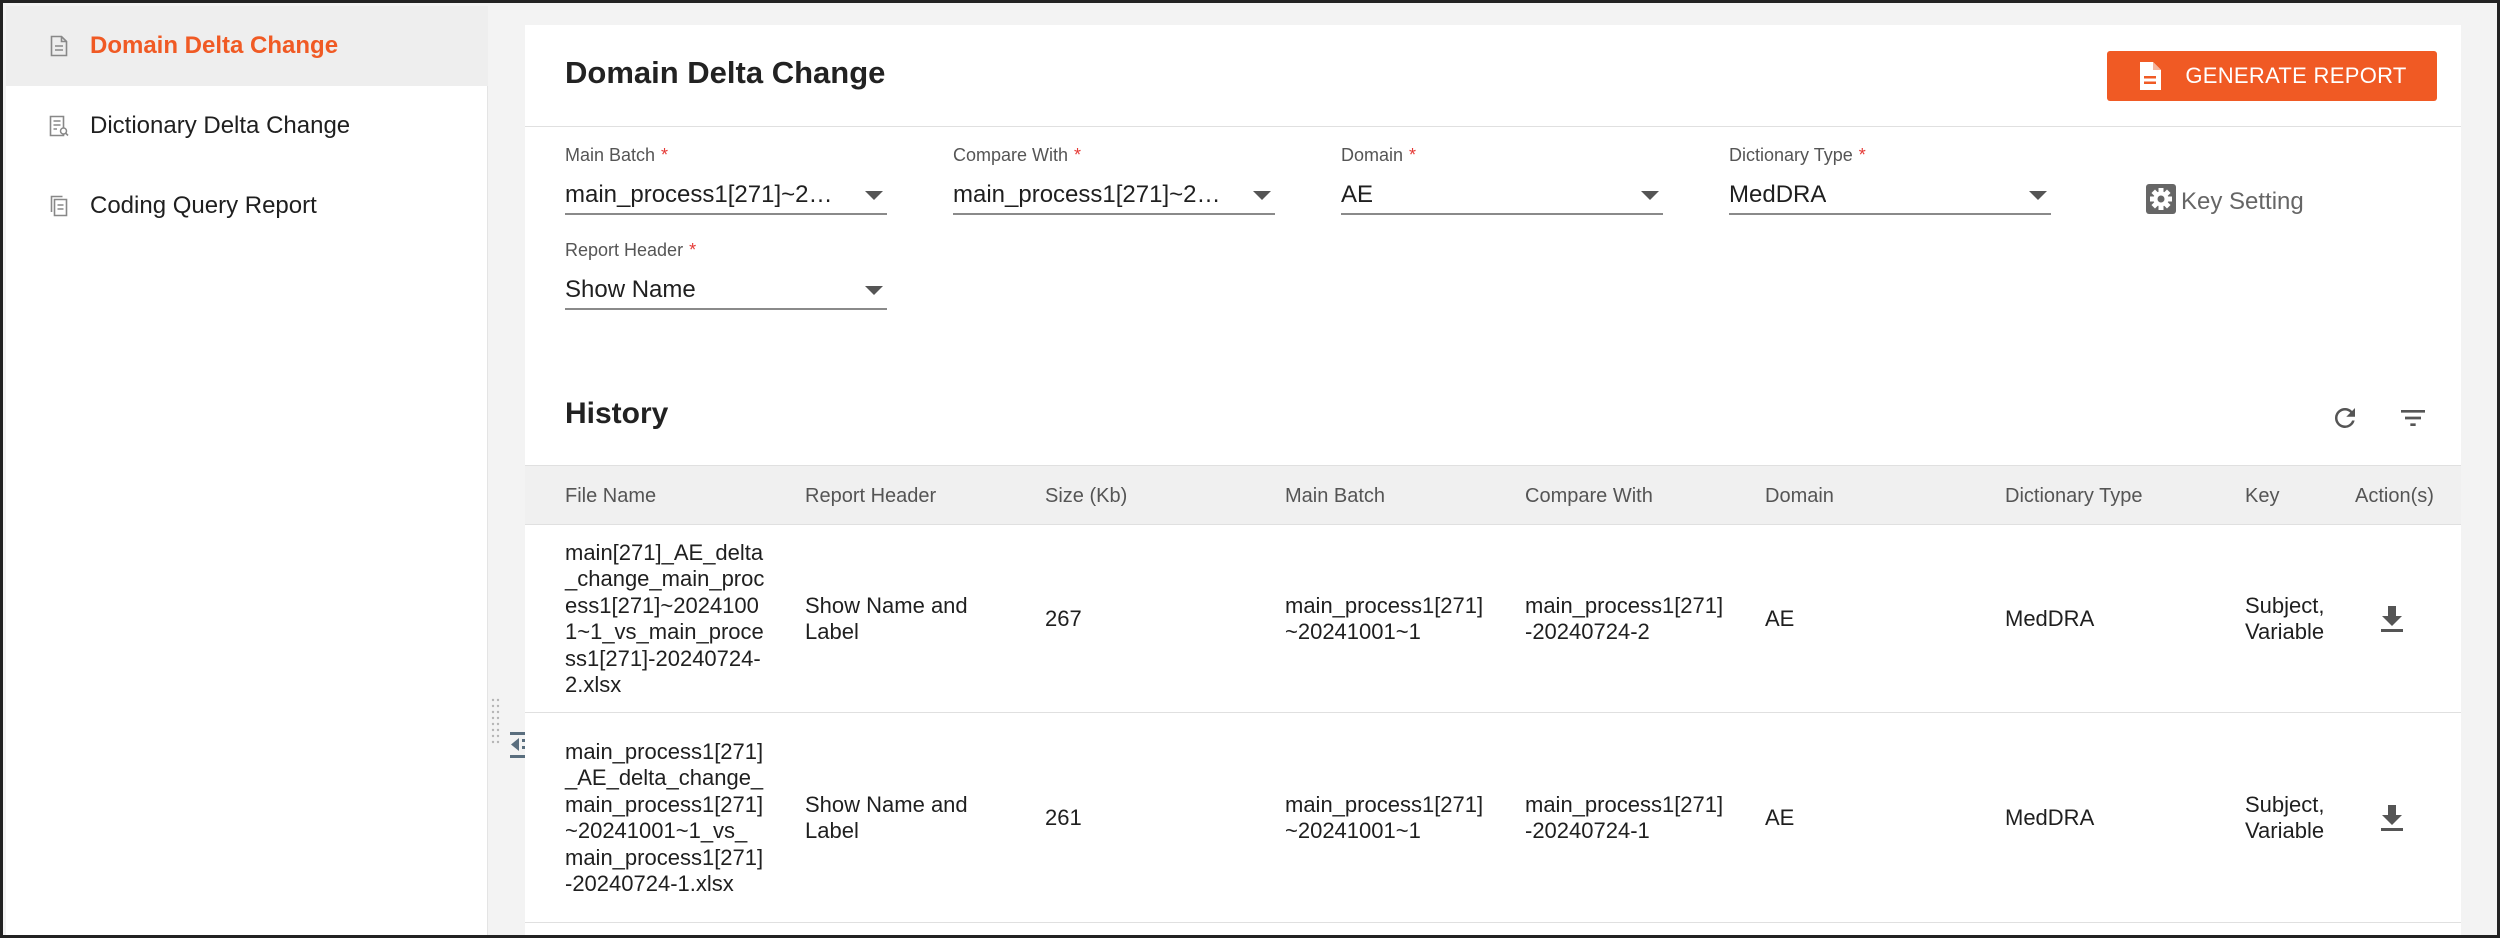 This screenshot has height=938, width=2500. I want to click on column-header-file-name: File Name, so click(610, 496).